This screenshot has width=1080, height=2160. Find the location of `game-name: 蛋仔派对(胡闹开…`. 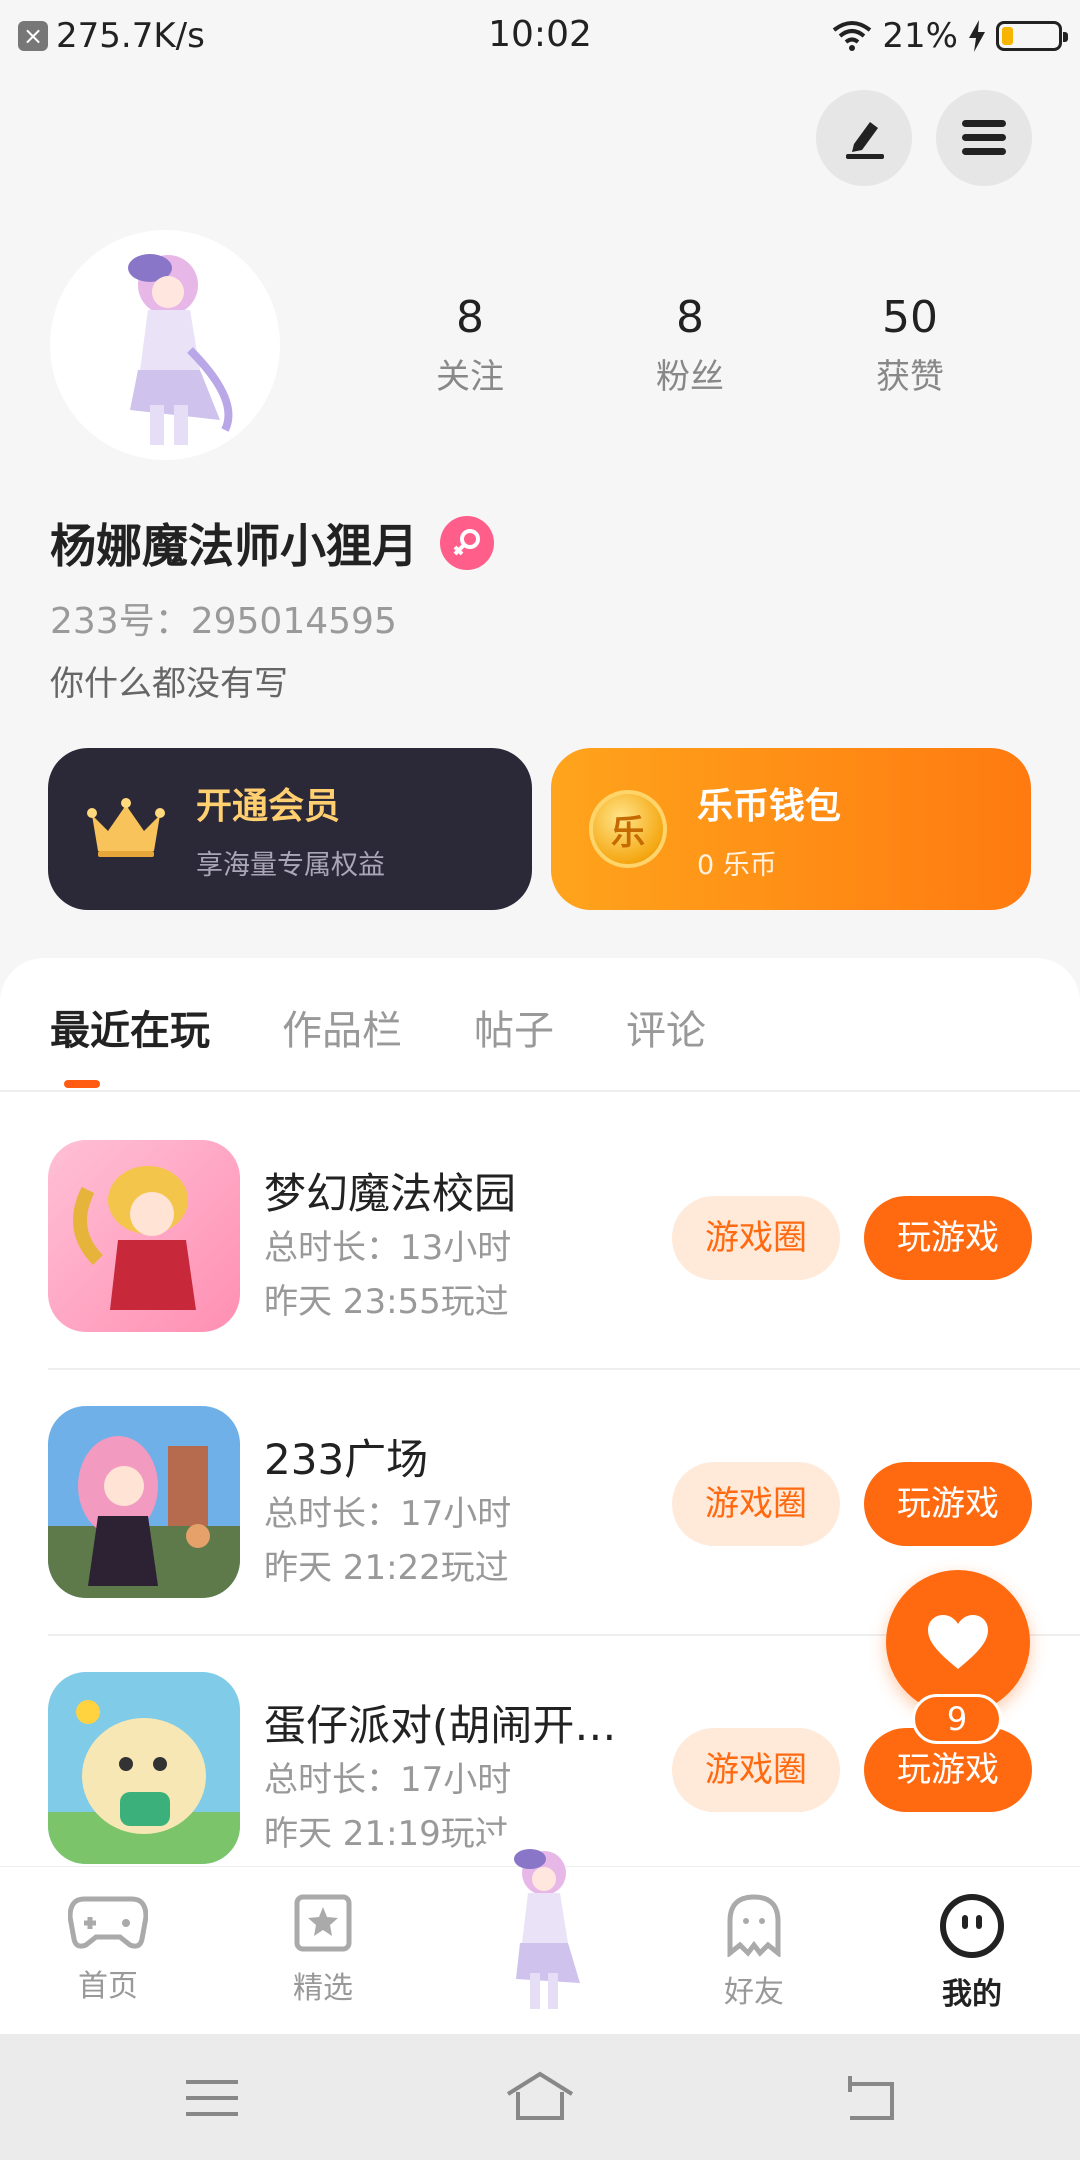

game-name: 蛋仔派对(胡闹开… is located at coordinates (440, 1725).